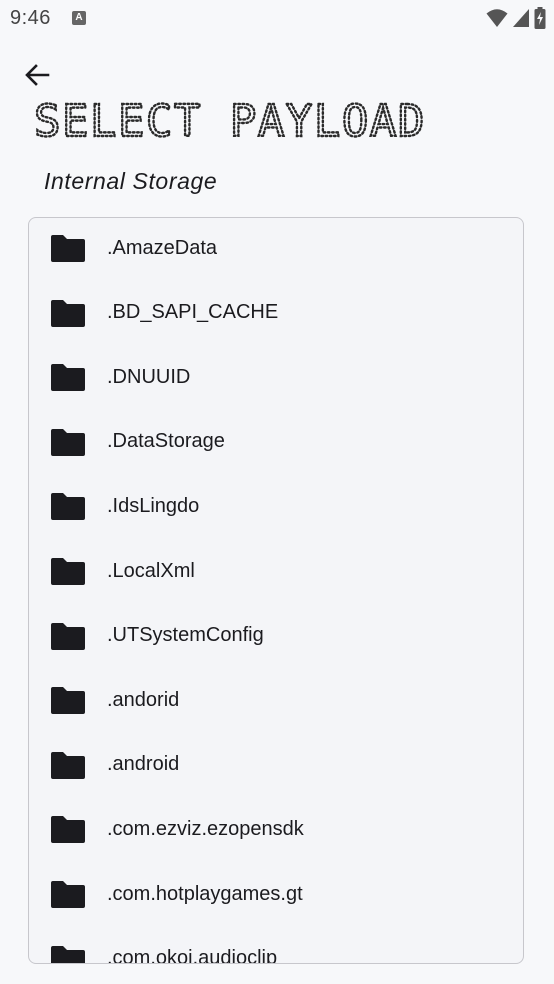 The height and width of the screenshot is (984, 554). I want to click on folder-name: .AmazeData, so click(162, 247).